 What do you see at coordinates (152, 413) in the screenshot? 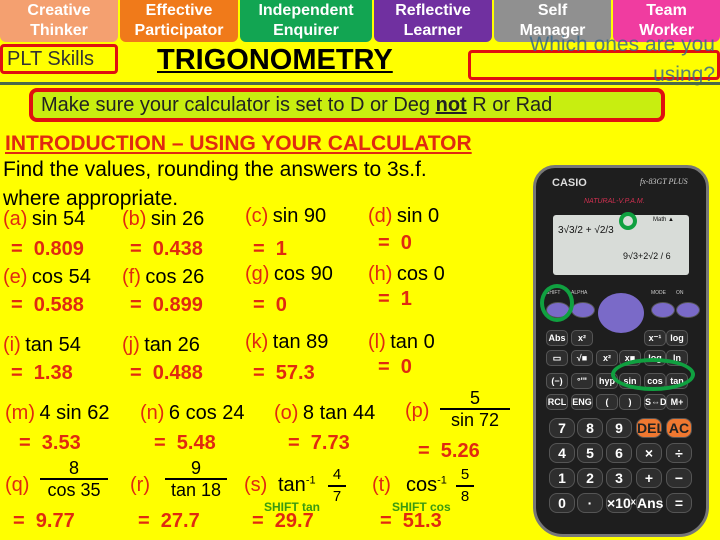
I see `problem-label: (n)` at bounding box center [152, 413].